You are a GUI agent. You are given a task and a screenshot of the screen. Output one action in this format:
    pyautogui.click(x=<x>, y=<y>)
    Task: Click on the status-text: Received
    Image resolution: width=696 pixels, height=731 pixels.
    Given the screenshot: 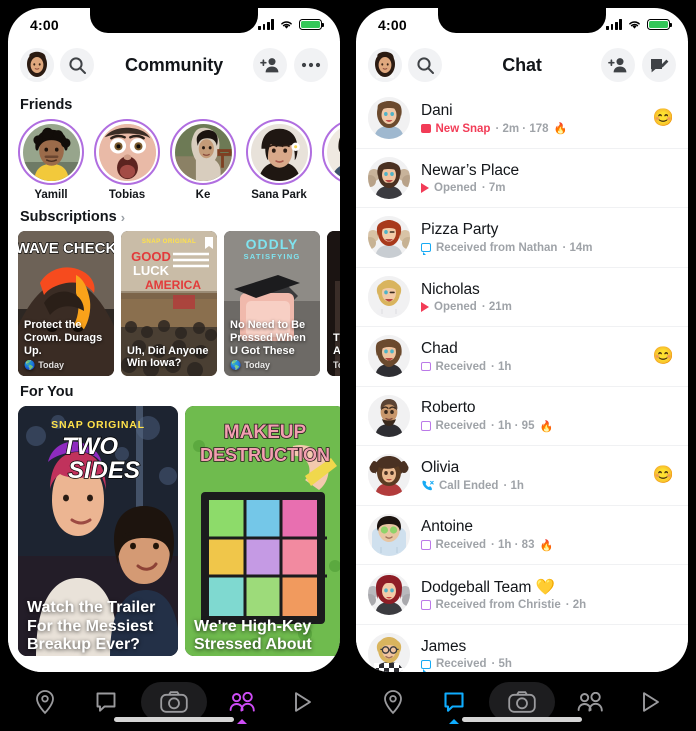 What is the action you would take?
    pyautogui.click(x=461, y=664)
    